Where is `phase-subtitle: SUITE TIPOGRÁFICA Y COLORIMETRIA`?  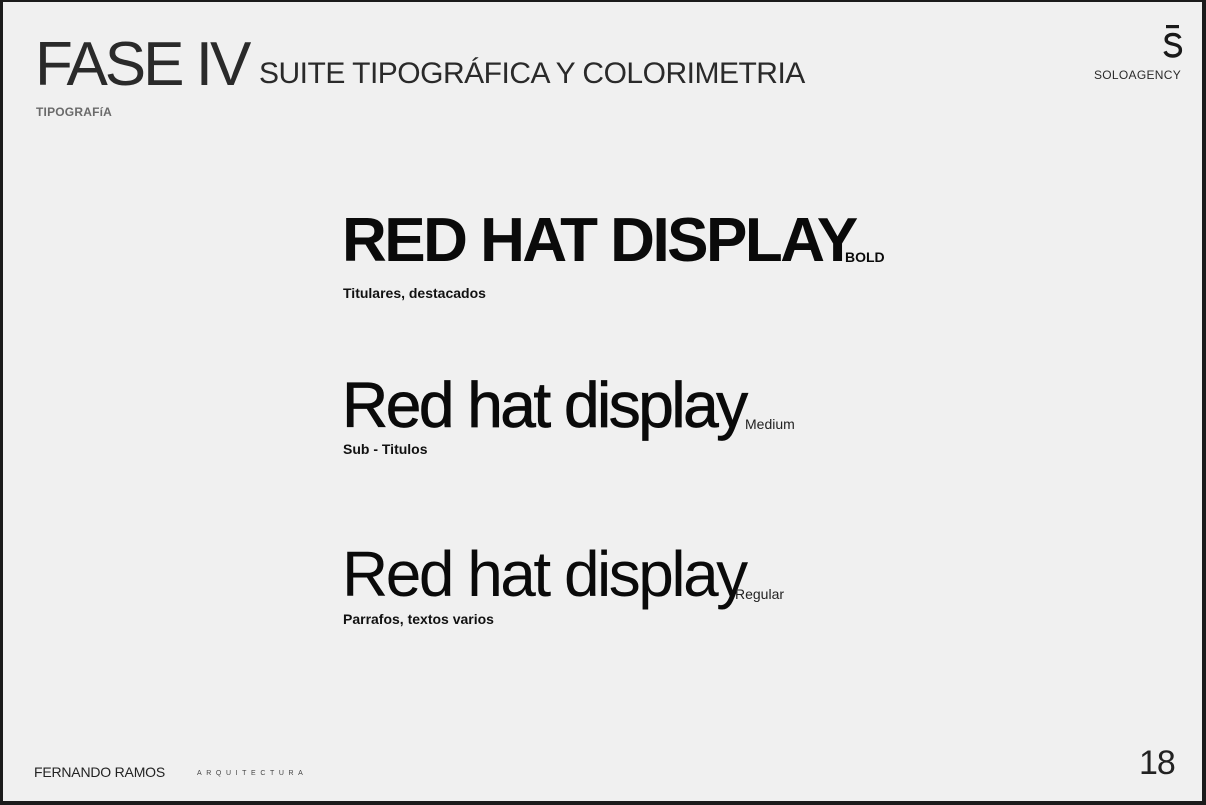
phase-subtitle: SUITE TIPOGRÁFICA Y COLORIMETRIA is located at coordinates (532, 73).